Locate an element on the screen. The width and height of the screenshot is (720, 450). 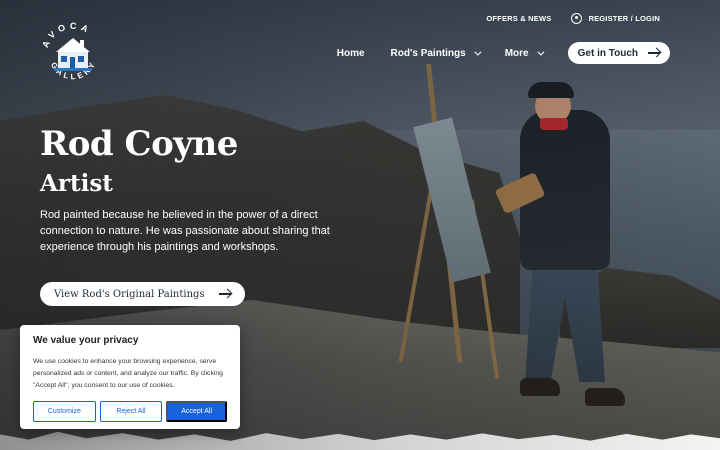
offers-news-link: OFFERS & NEWS is located at coordinates (518, 18).